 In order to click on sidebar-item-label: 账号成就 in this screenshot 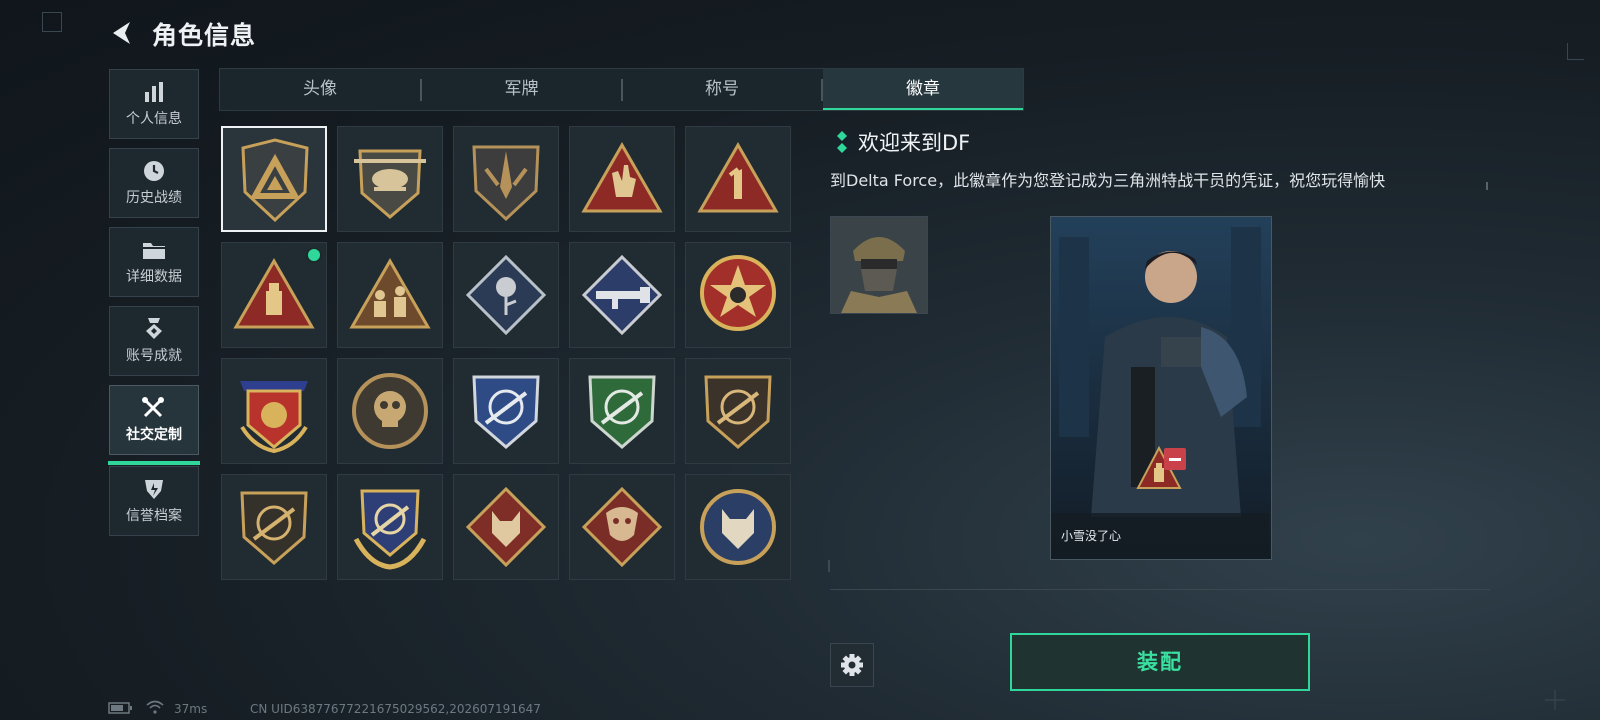, I will do `click(154, 356)`.